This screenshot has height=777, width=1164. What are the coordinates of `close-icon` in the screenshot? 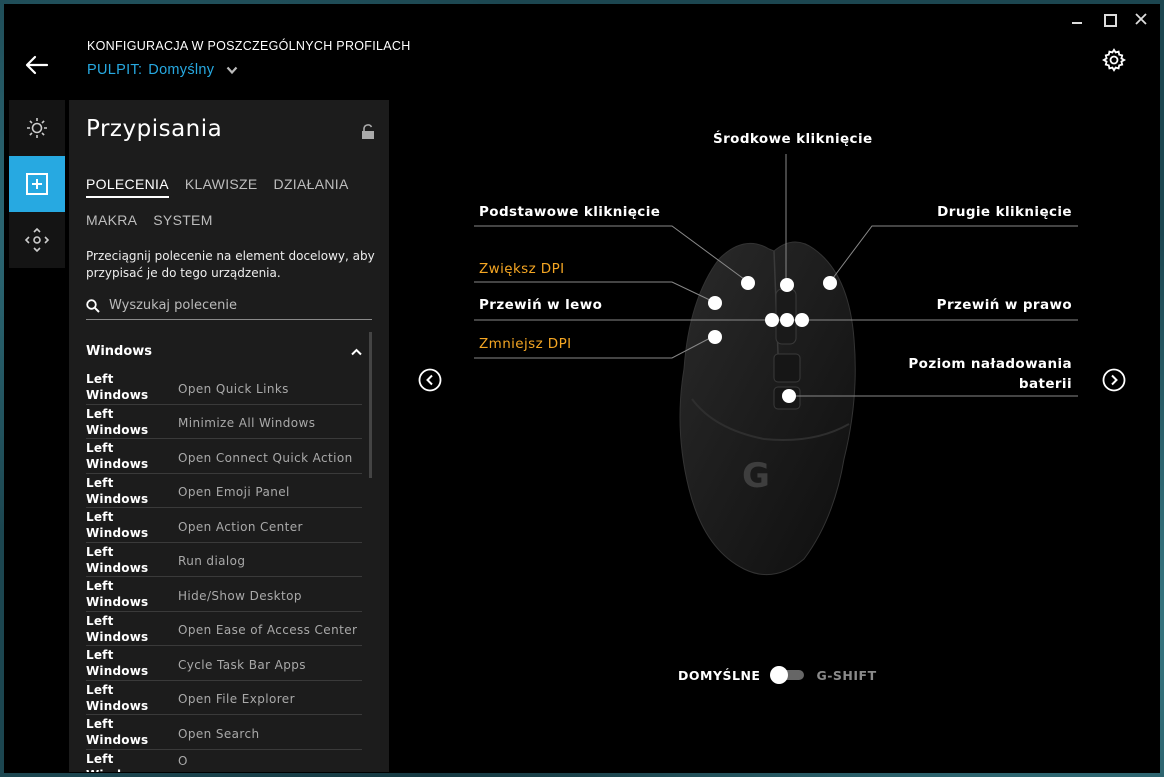 It's located at (1141, 19).